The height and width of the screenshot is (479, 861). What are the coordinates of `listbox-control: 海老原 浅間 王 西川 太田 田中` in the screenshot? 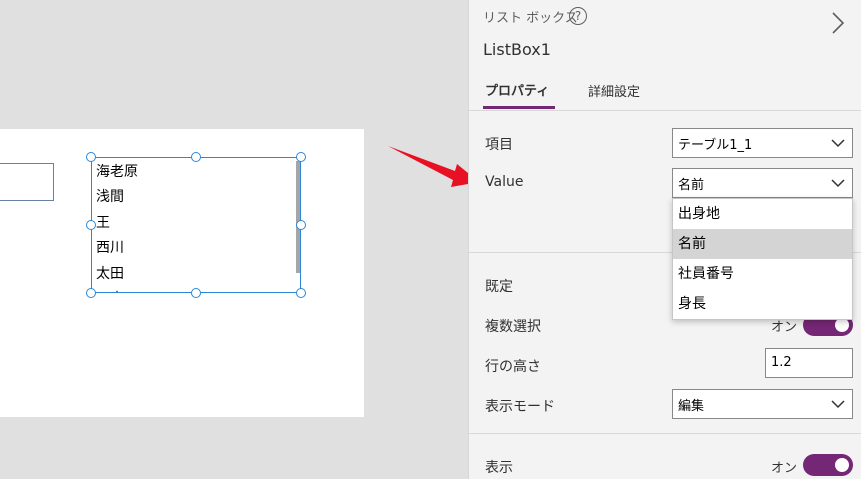 It's located at (196, 225).